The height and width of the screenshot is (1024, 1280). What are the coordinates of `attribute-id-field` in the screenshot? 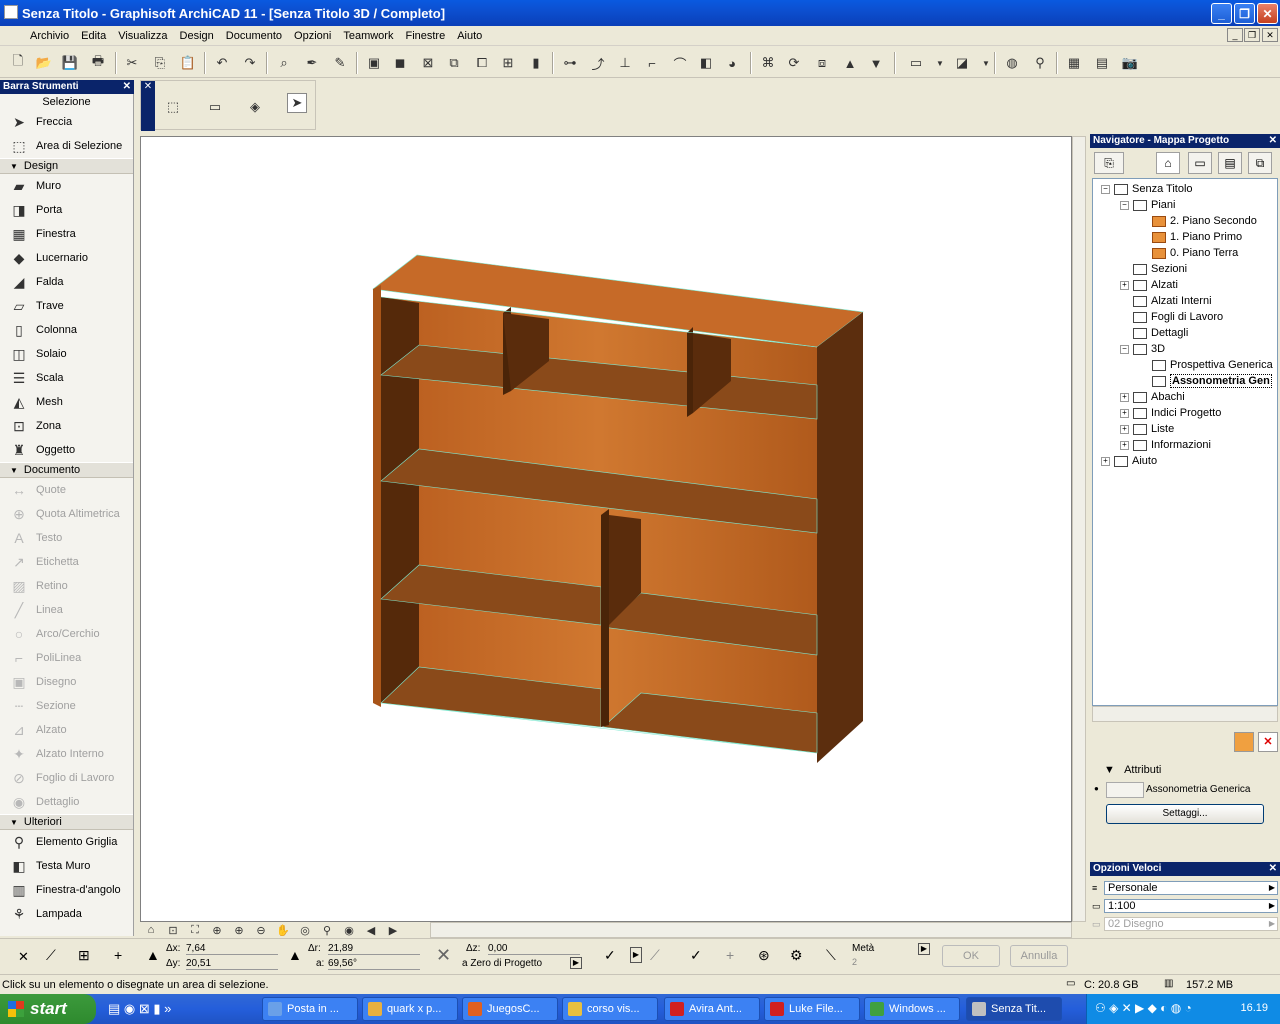 It's located at (1125, 790).